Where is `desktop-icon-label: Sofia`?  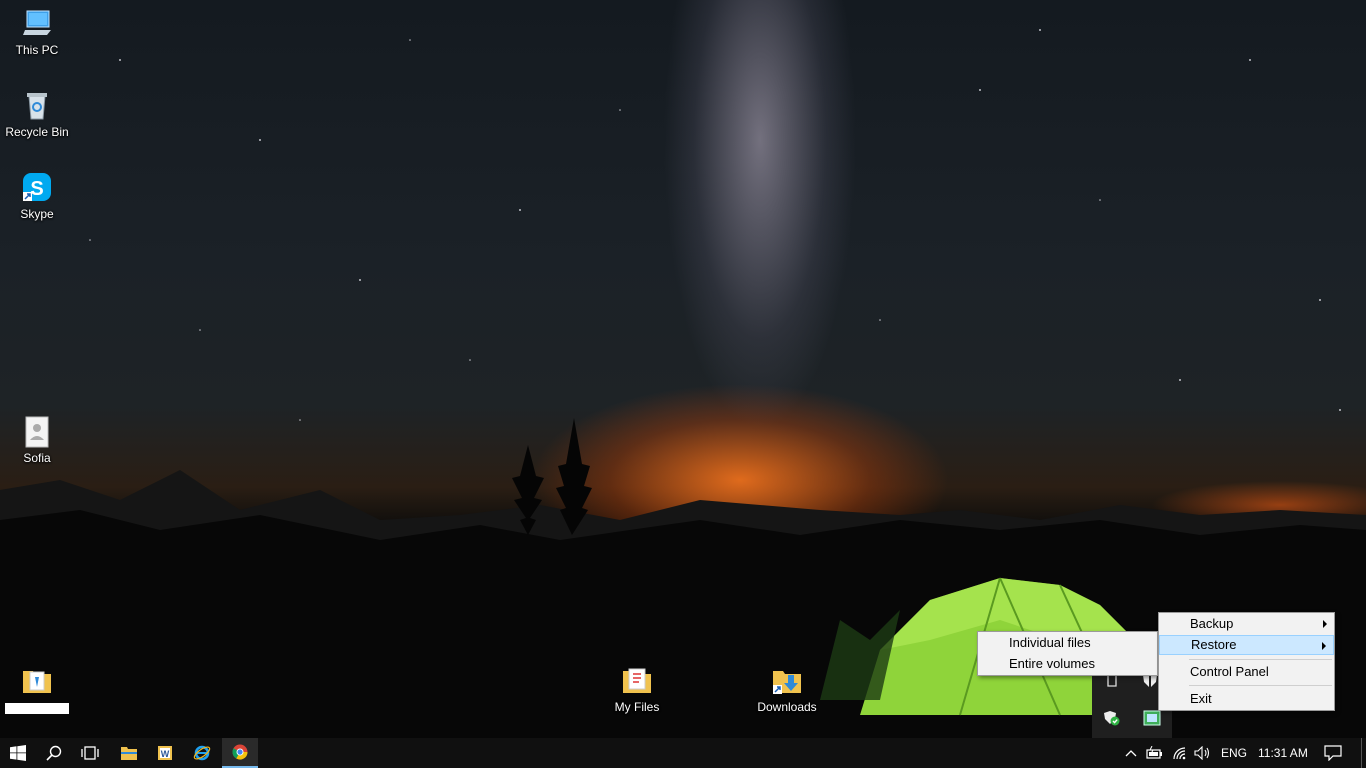 desktop-icon-label: Sofia is located at coordinates (37, 458).